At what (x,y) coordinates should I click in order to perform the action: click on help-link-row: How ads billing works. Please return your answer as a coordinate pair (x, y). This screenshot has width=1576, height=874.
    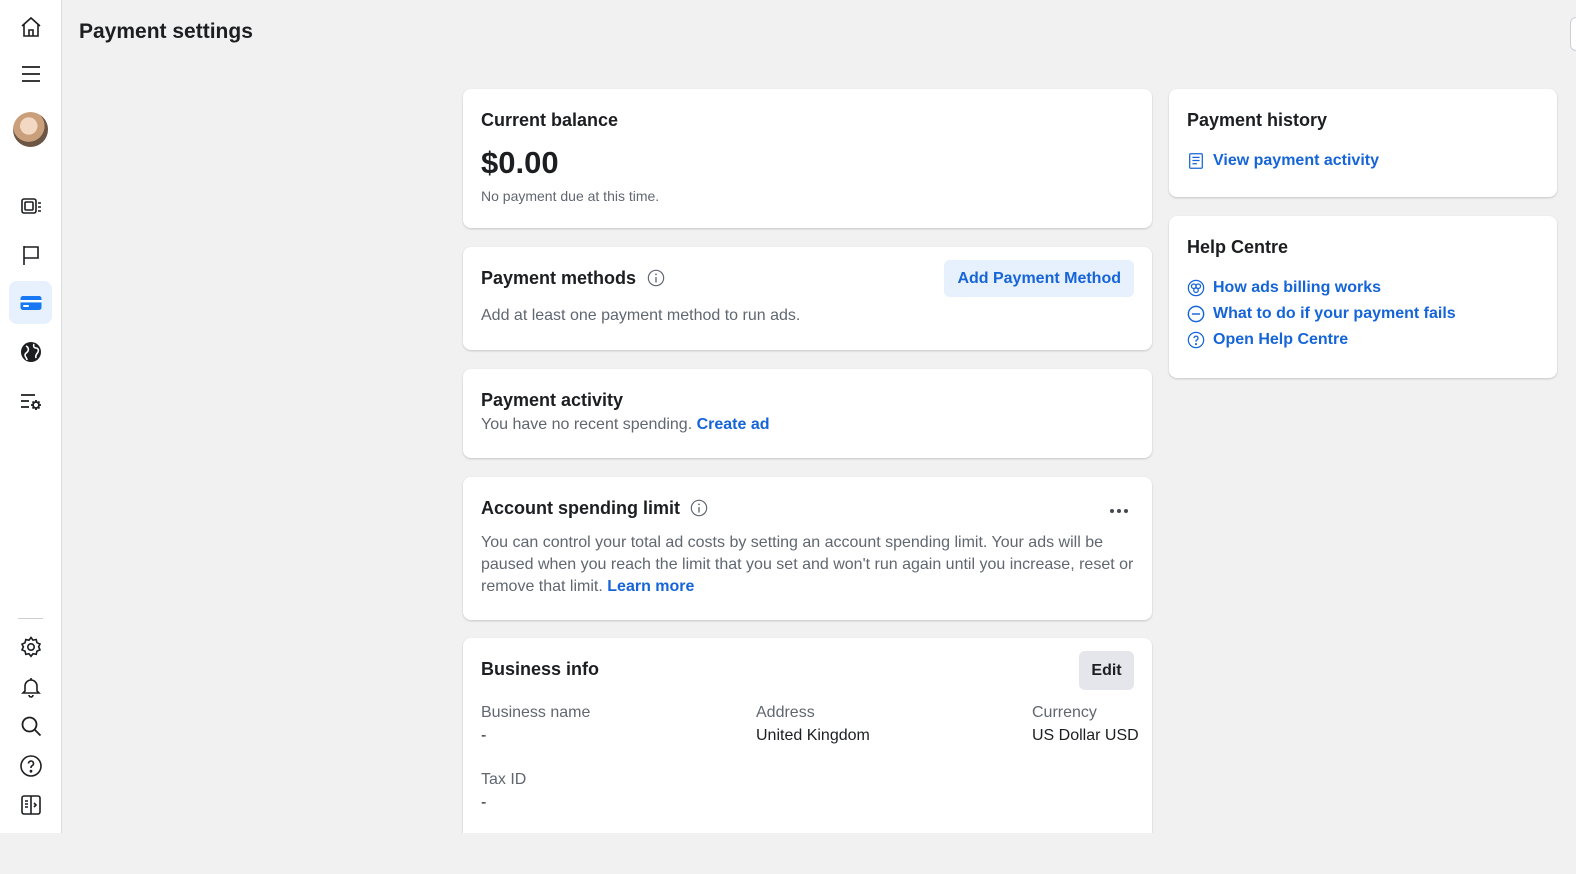
    Looking at the image, I should click on (1284, 288).